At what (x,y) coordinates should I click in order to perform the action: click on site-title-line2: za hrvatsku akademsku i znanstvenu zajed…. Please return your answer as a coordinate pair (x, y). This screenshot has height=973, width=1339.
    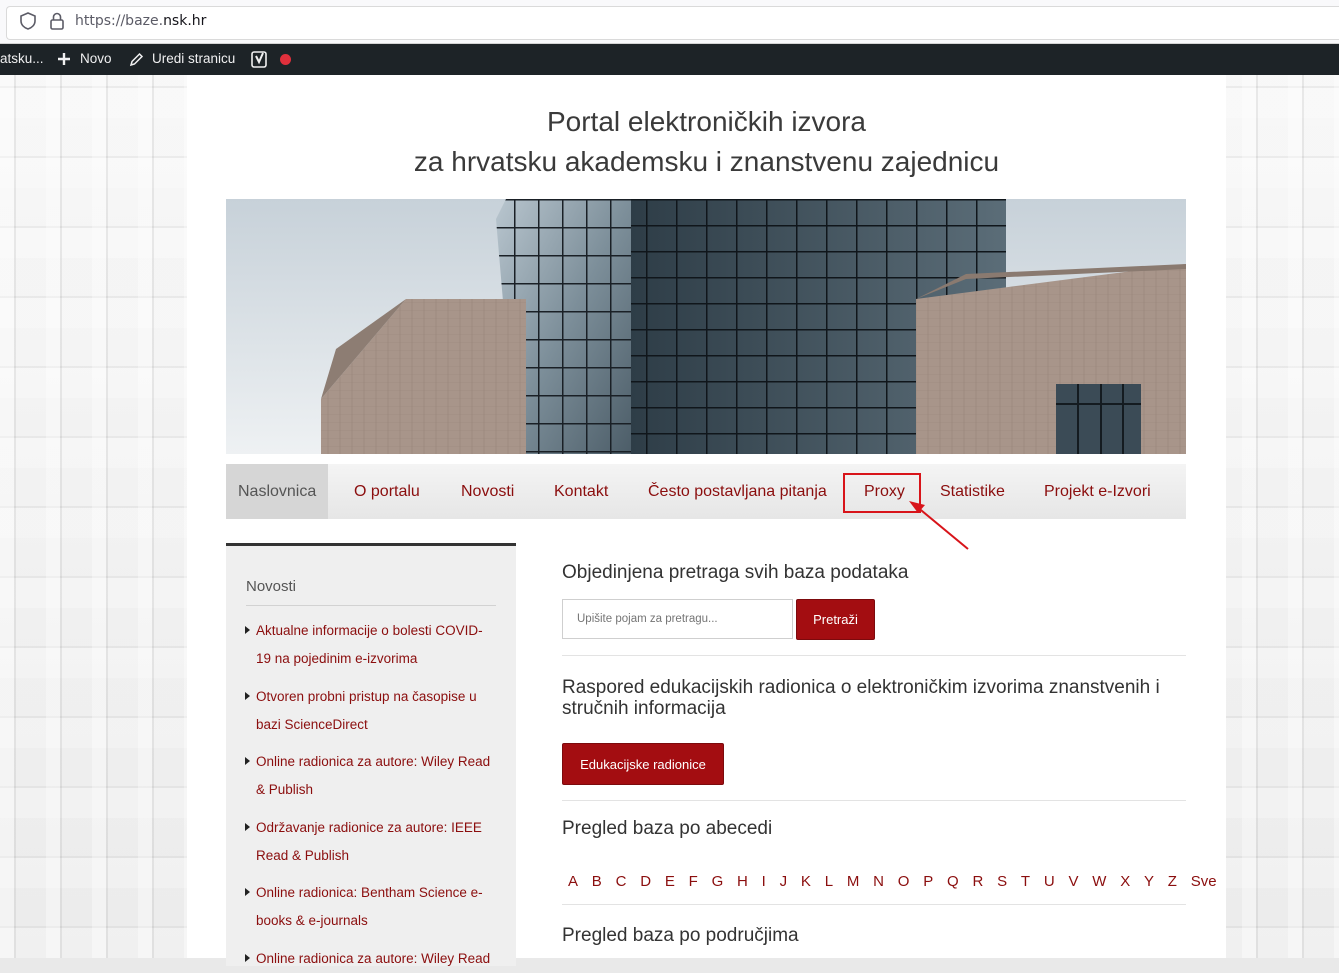
    Looking at the image, I should click on (706, 161).